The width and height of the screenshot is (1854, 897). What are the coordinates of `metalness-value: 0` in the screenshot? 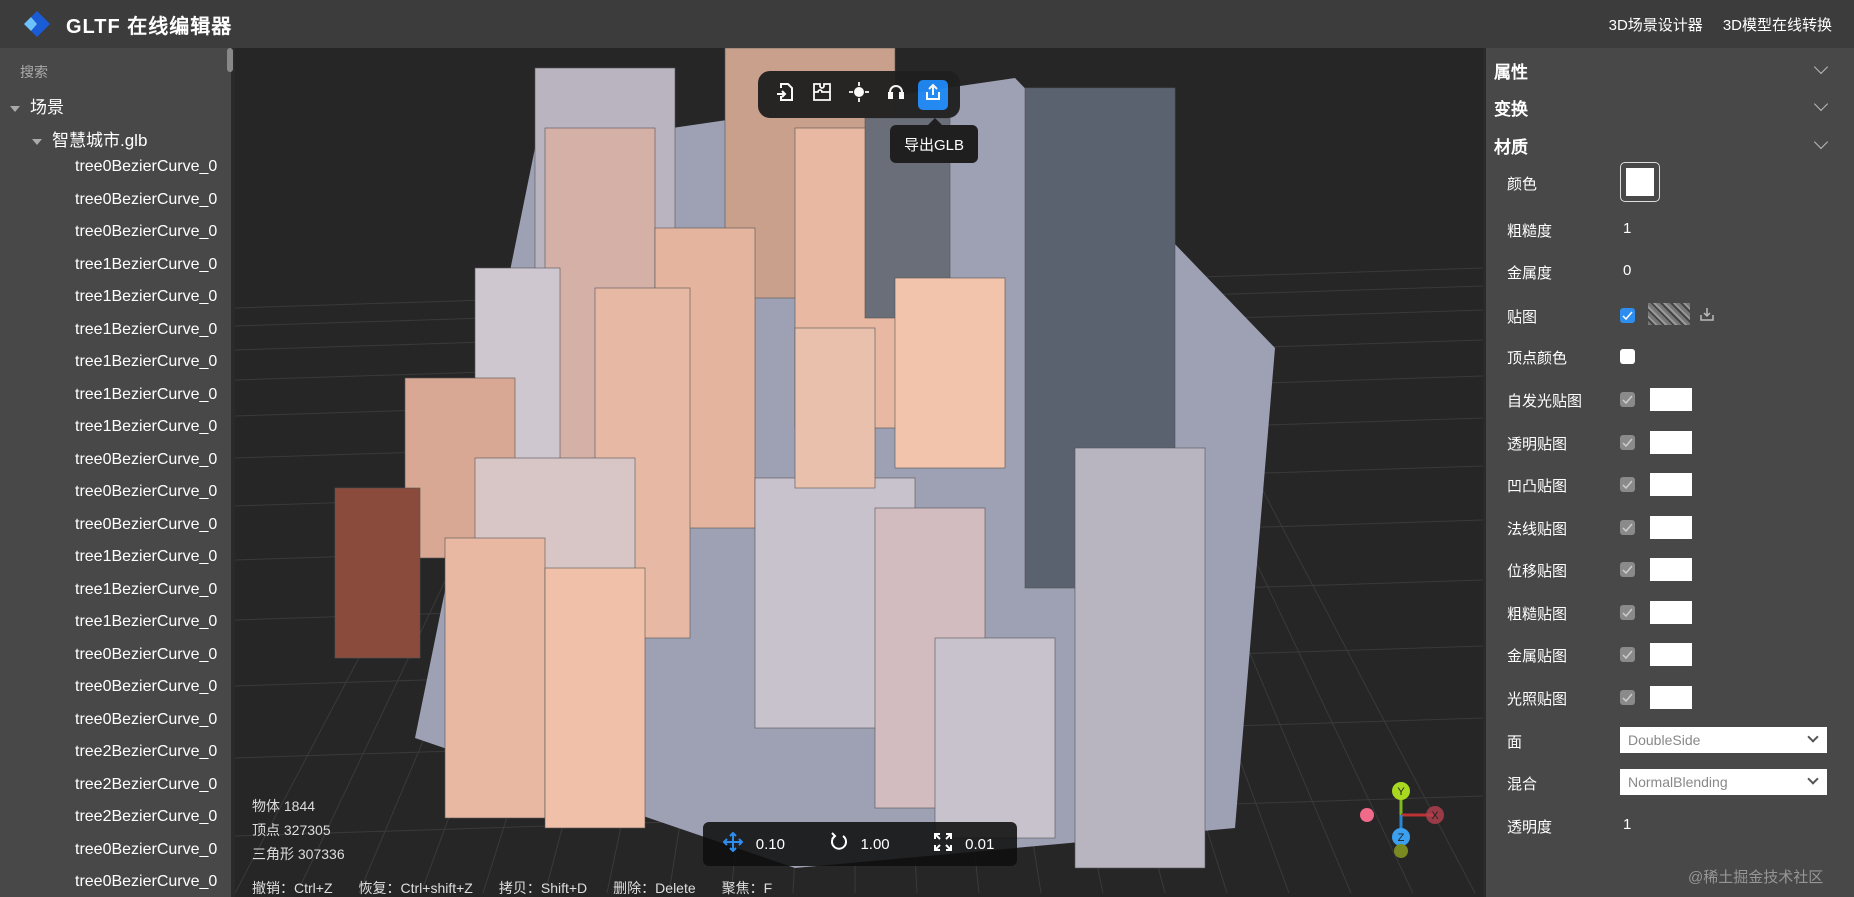 It's located at (1627, 270).